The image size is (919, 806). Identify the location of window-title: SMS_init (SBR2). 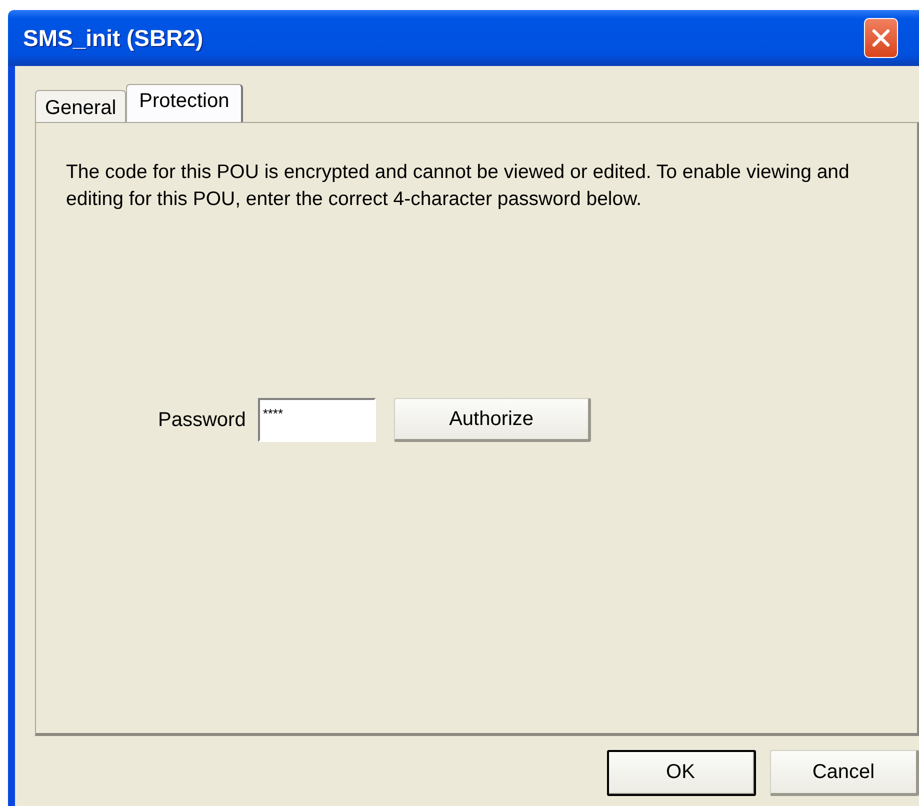
(113, 38).